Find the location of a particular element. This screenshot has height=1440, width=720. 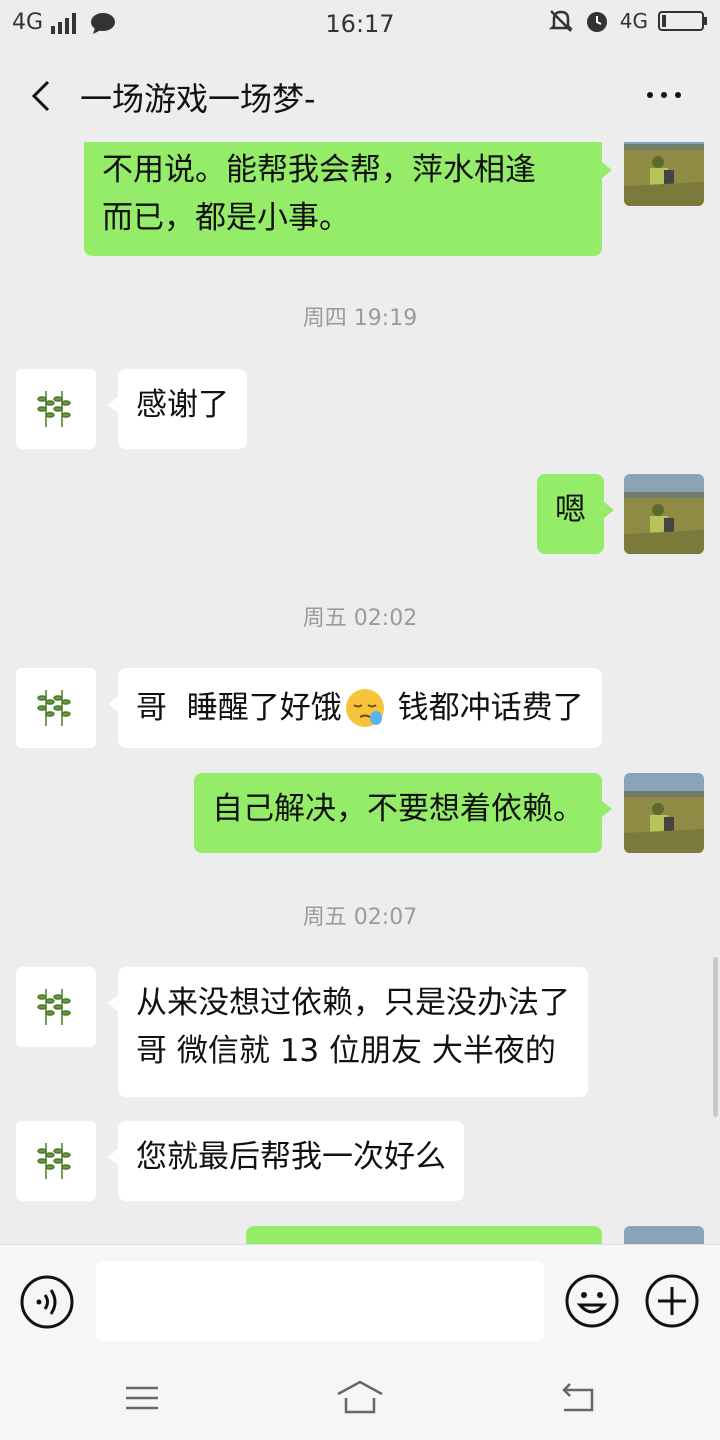

message-bubble-friend: 感谢了 is located at coordinates (177, 409).